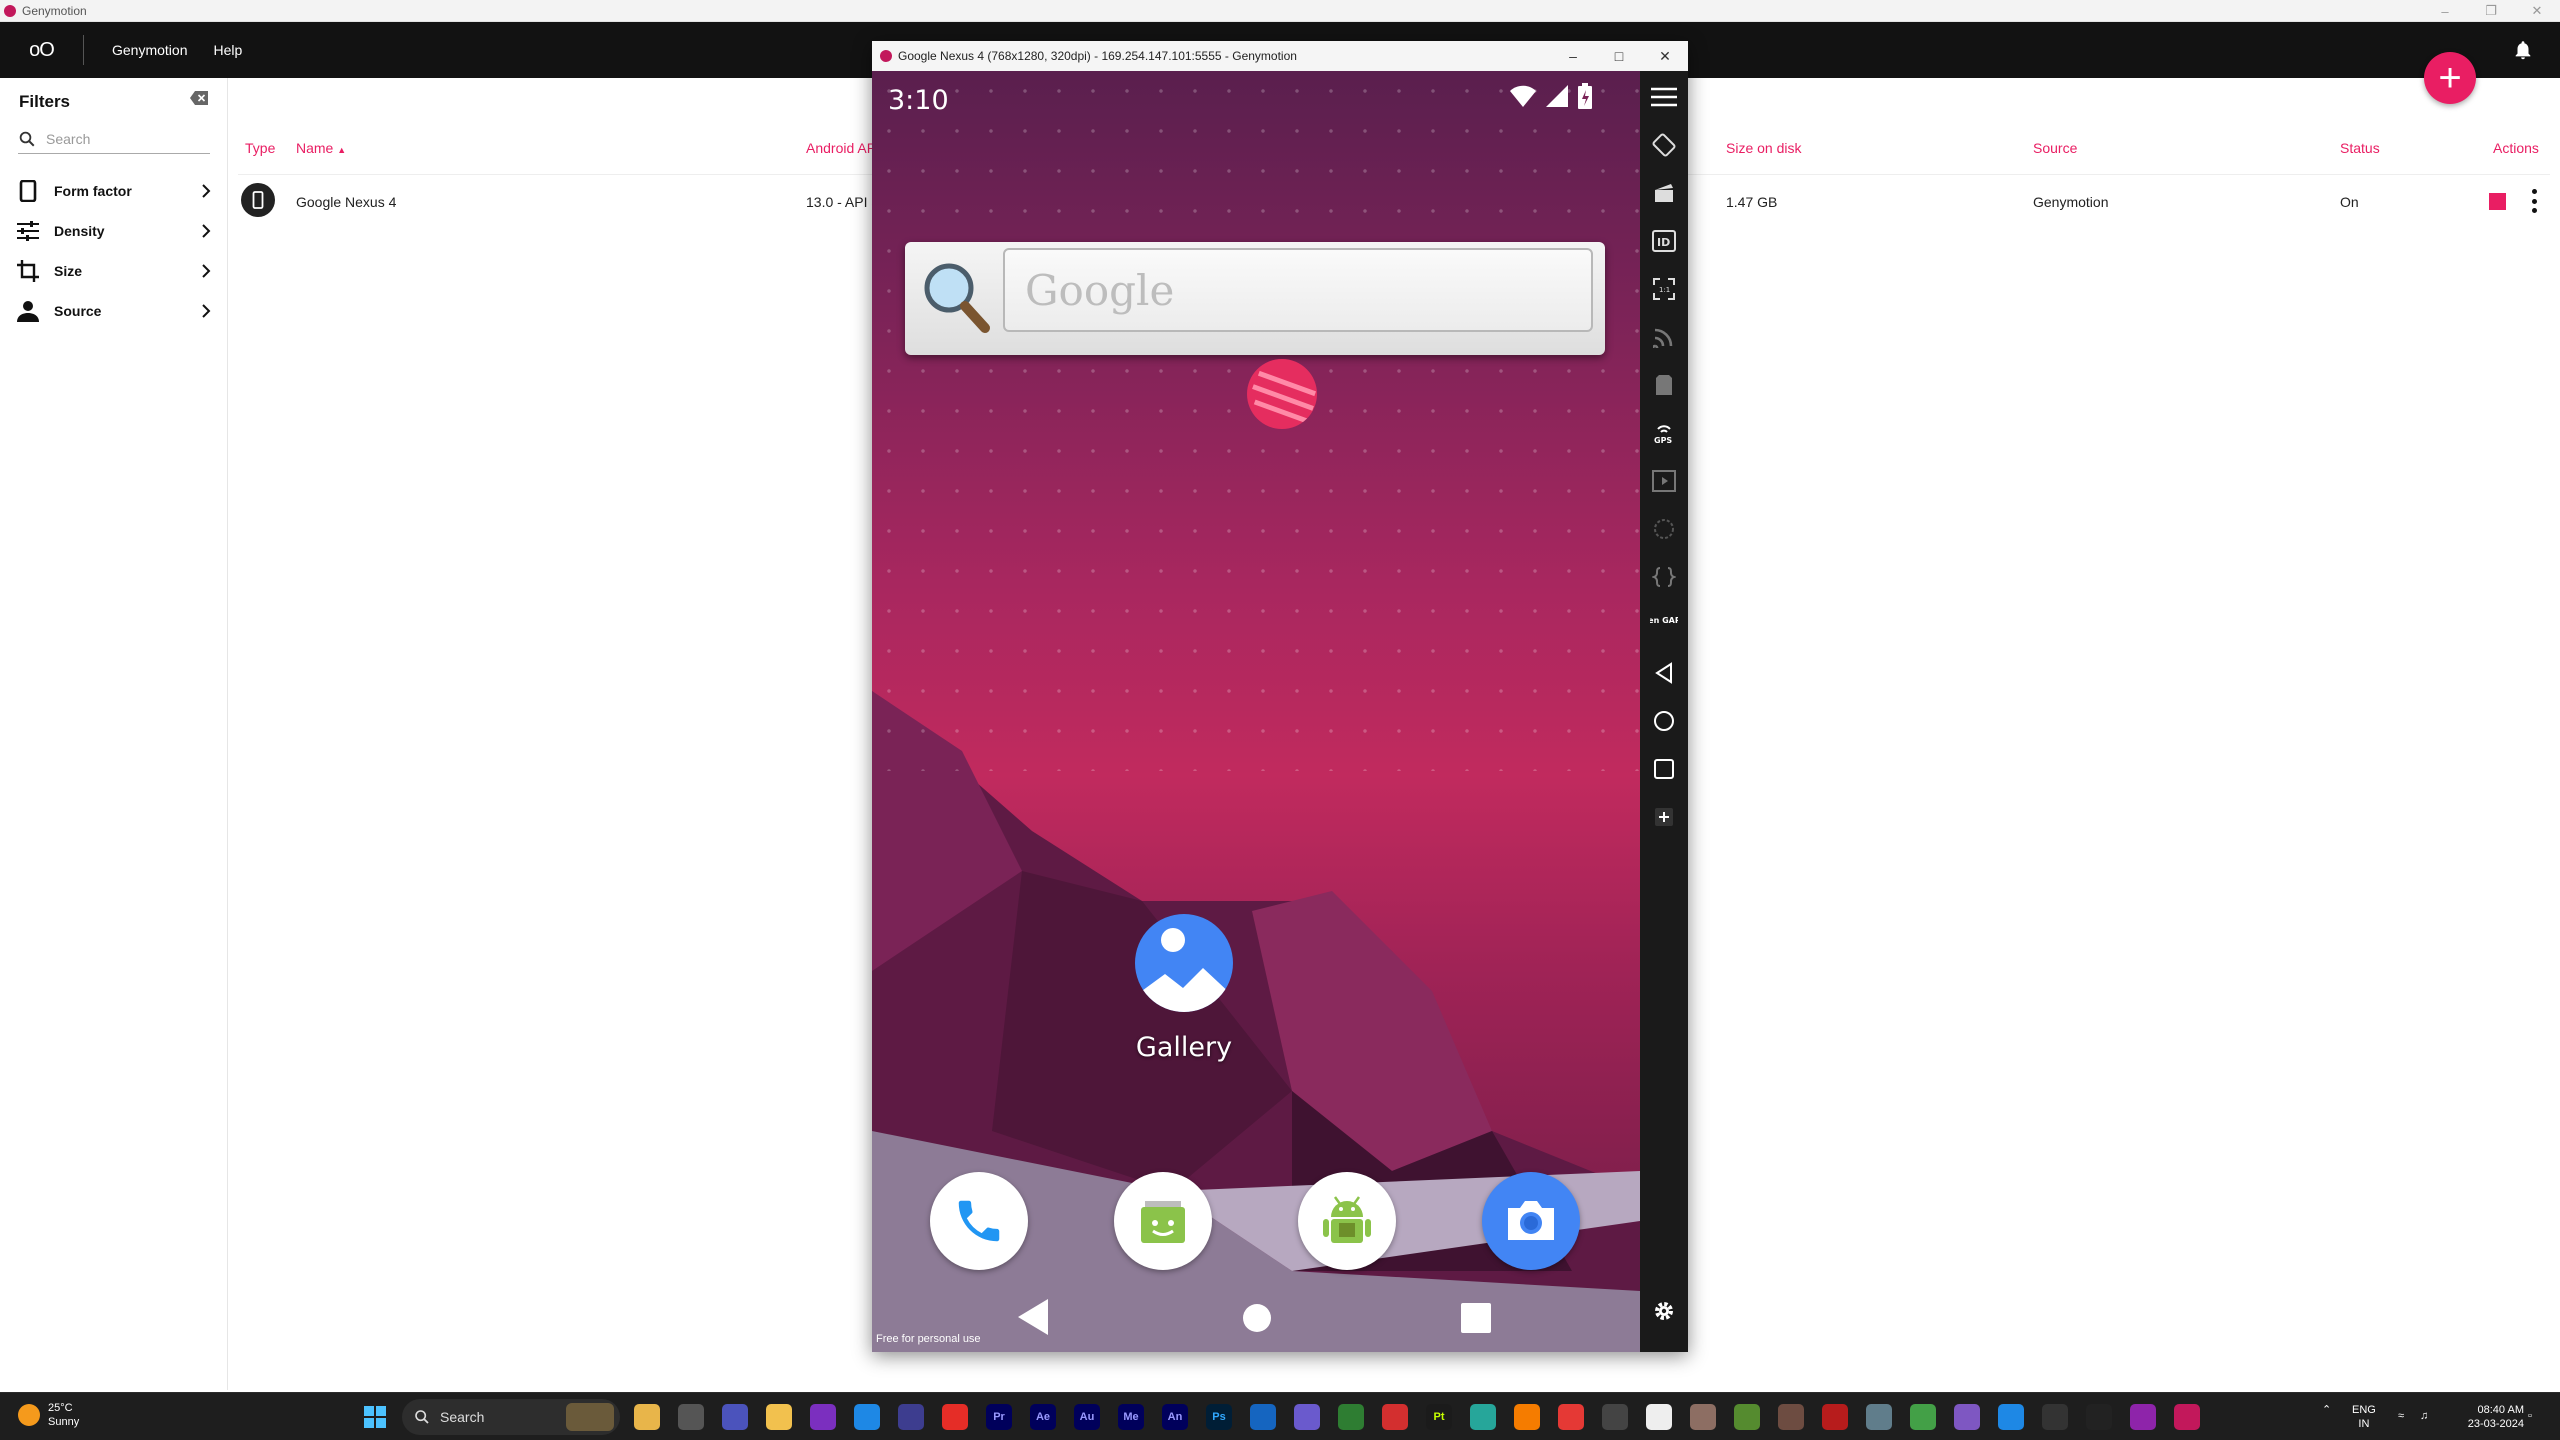 This screenshot has height=1440, width=2560. I want to click on messaging-app-icon, so click(1163, 1221).